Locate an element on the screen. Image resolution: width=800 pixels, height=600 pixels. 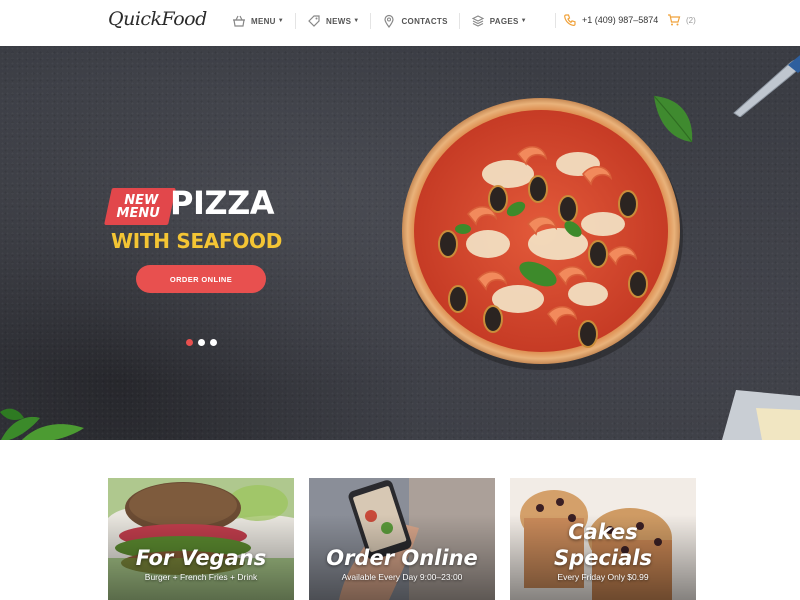
card-title-line-1: Cakes is located at coordinates (603, 532).